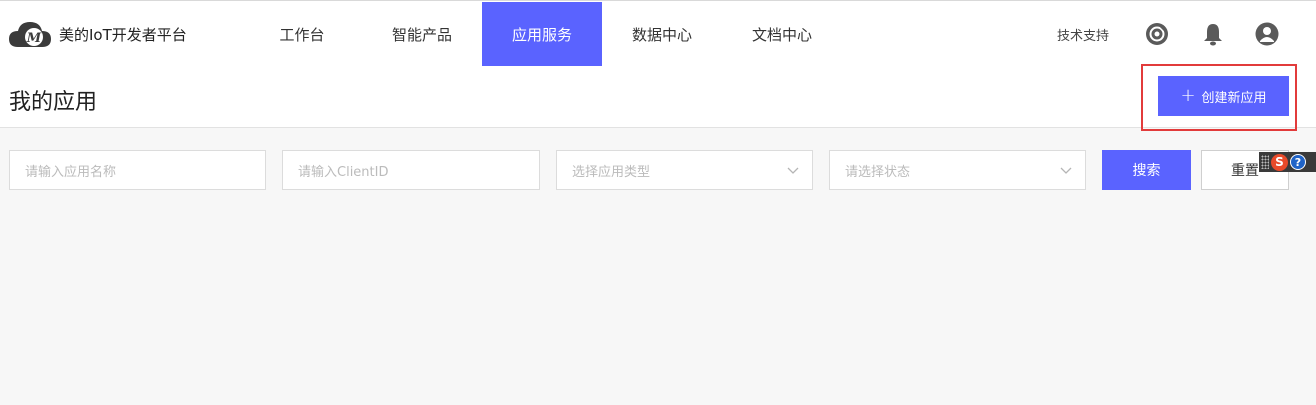 This screenshot has height=405, width=1316. I want to click on search-button: 搜索, so click(1146, 170).